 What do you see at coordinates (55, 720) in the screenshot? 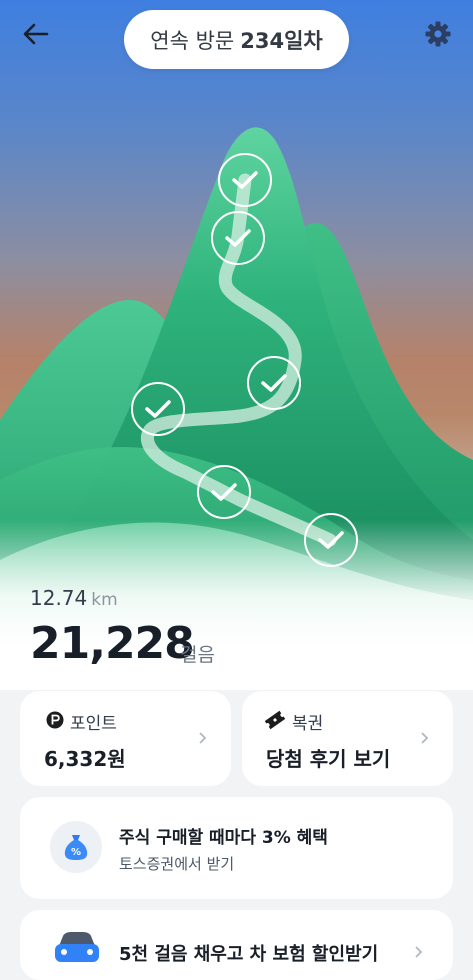
I see `point-coin-icon` at bounding box center [55, 720].